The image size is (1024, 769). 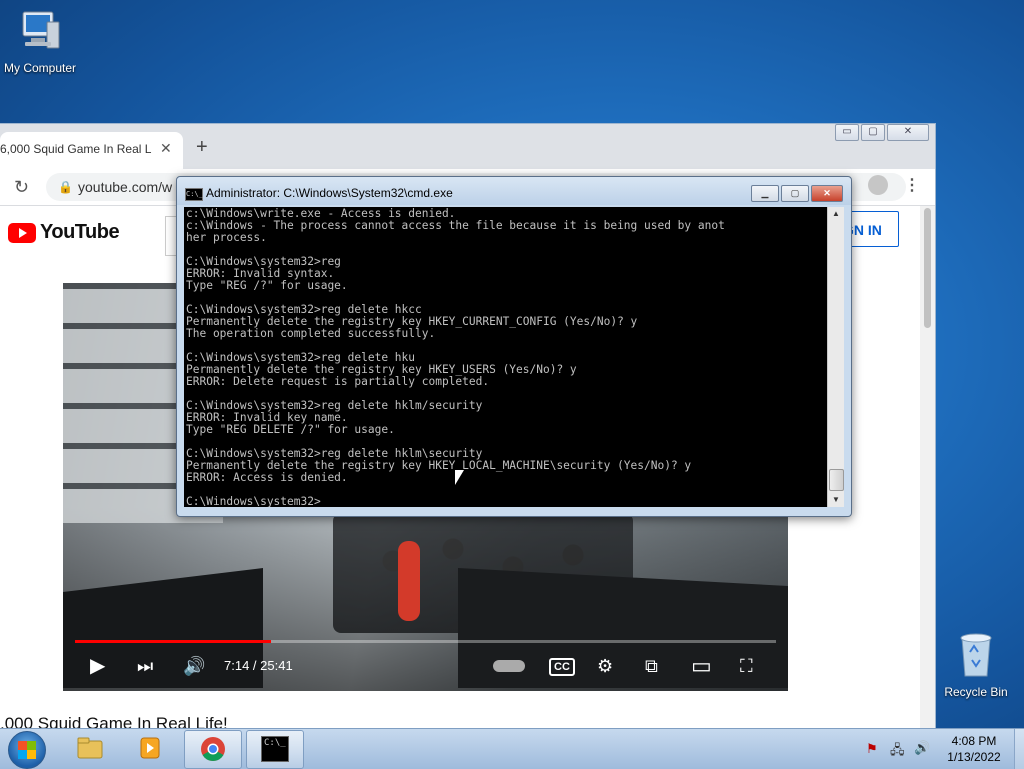 I want to click on video-progress-bar, so click(x=425, y=641).